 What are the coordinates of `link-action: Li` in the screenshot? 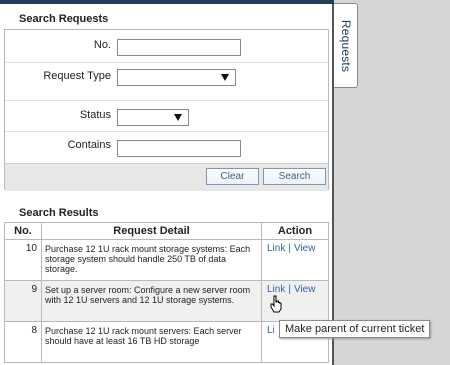 It's located at (271, 330).